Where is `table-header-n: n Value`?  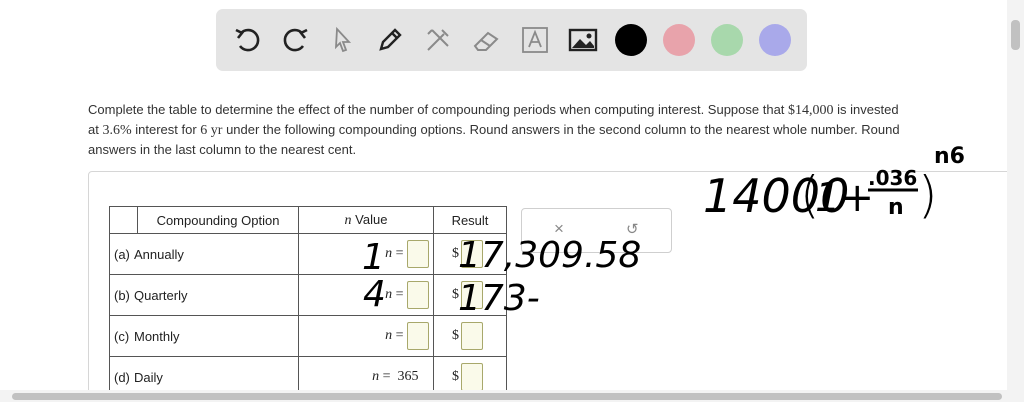 table-header-n: n Value is located at coordinates (366, 220).